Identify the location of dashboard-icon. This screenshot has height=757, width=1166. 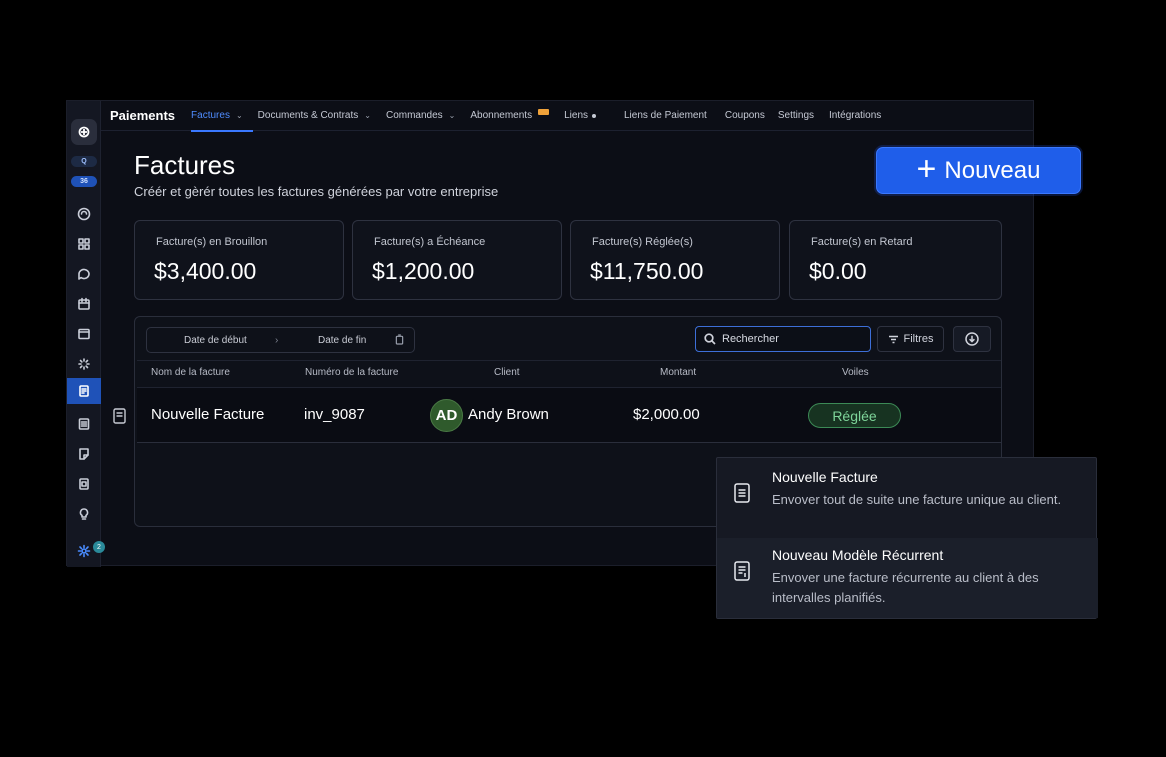
(84, 214).